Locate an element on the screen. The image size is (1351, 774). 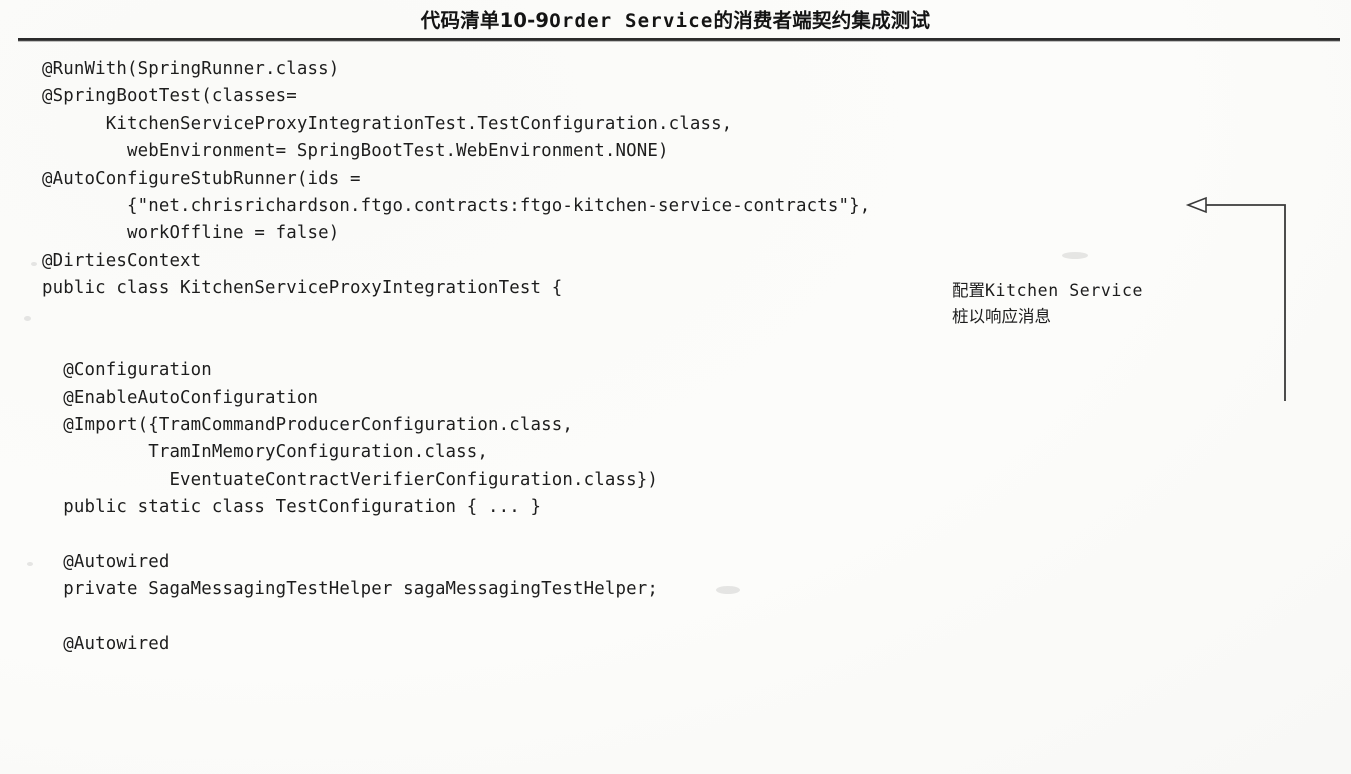
caption-suffix: 的消费者端契约集成测试 is located at coordinates (822, 20).